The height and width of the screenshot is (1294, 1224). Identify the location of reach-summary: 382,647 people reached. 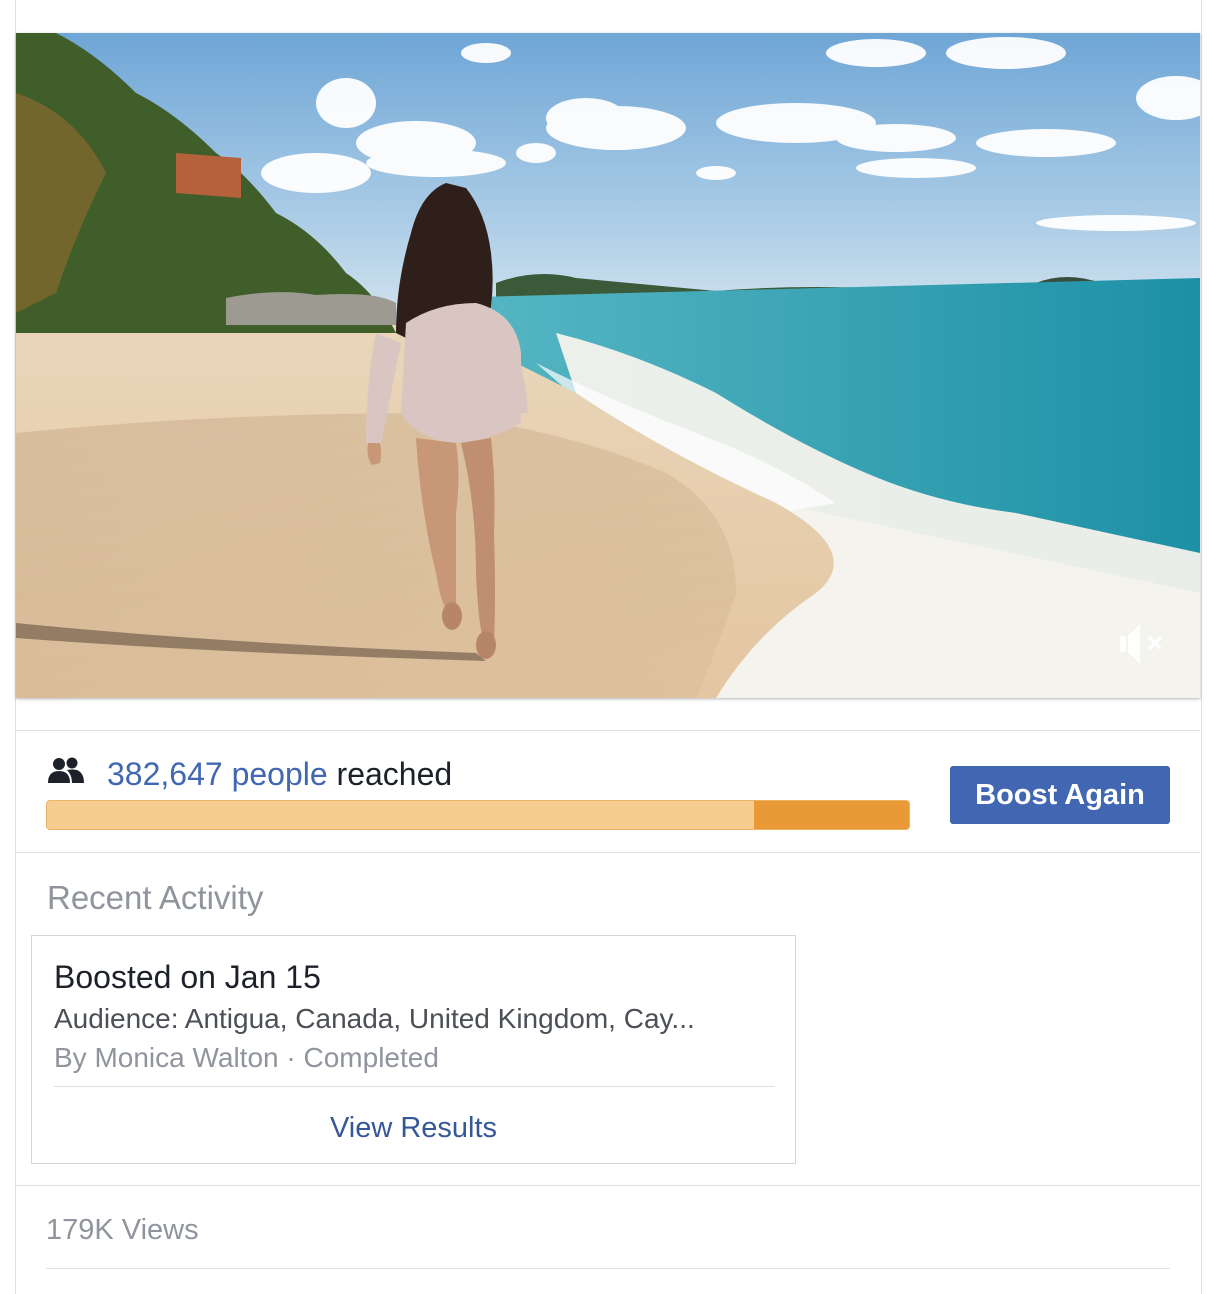
(279, 774).